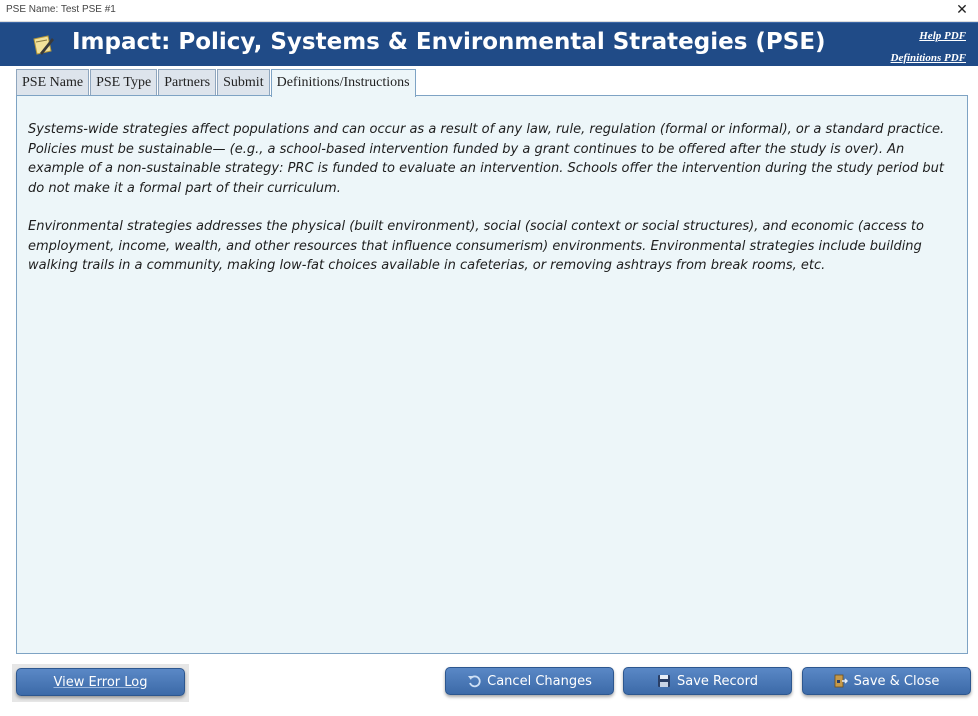  I want to click on save-exit-icon, so click(841, 681).